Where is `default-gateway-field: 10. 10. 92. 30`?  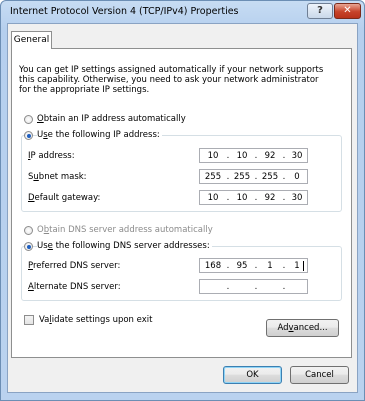
default-gateway-field: 10. 10. 92. 30 is located at coordinates (253, 197).